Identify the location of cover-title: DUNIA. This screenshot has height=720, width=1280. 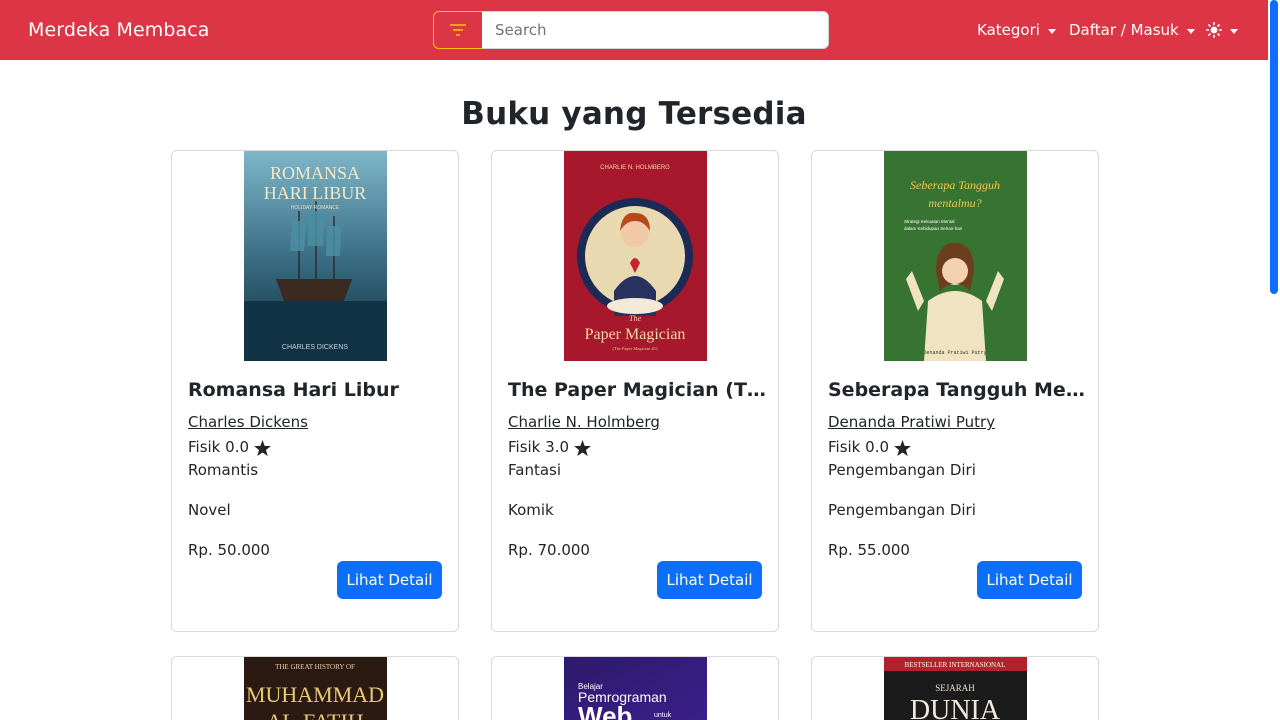
(955, 707).